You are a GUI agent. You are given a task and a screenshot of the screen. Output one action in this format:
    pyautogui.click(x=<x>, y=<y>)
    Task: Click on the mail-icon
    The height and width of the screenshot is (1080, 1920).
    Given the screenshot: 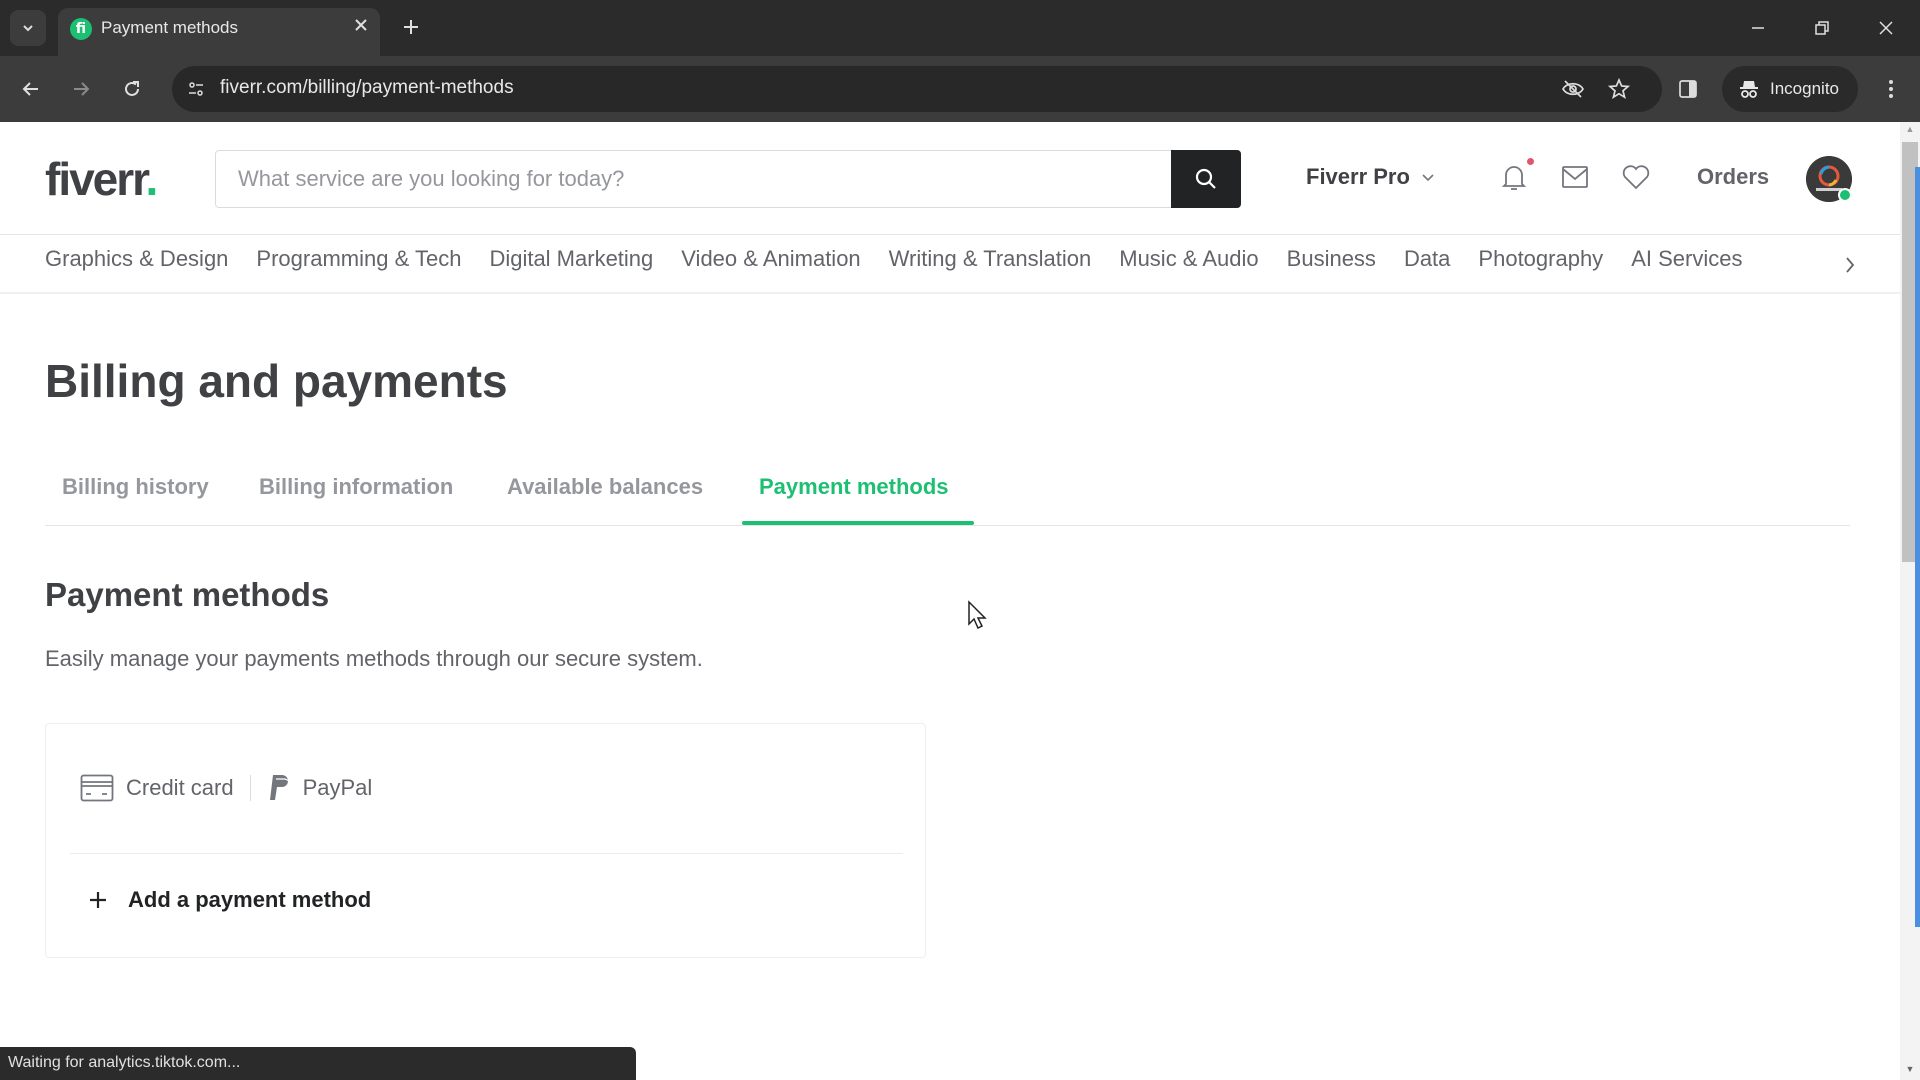 What is the action you would take?
    pyautogui.click(x=1575, y=177)
    